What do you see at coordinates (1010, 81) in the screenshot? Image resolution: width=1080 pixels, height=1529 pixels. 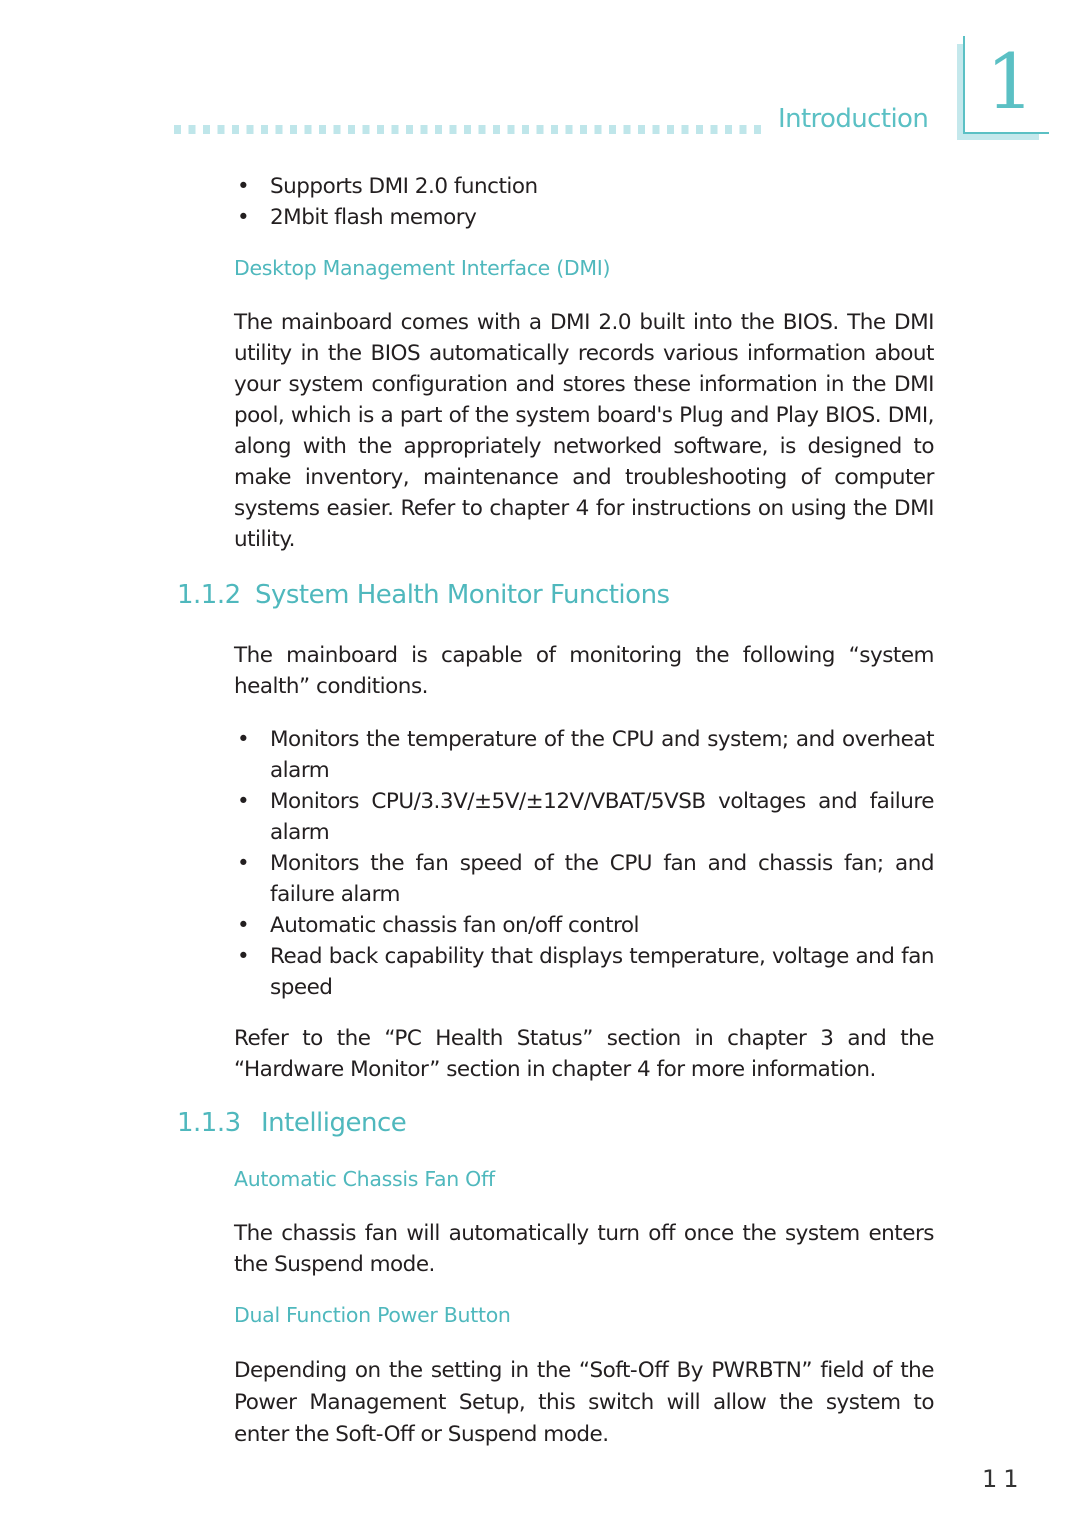 I see `chapter-number: 1` at bounding box center [1010, 81].